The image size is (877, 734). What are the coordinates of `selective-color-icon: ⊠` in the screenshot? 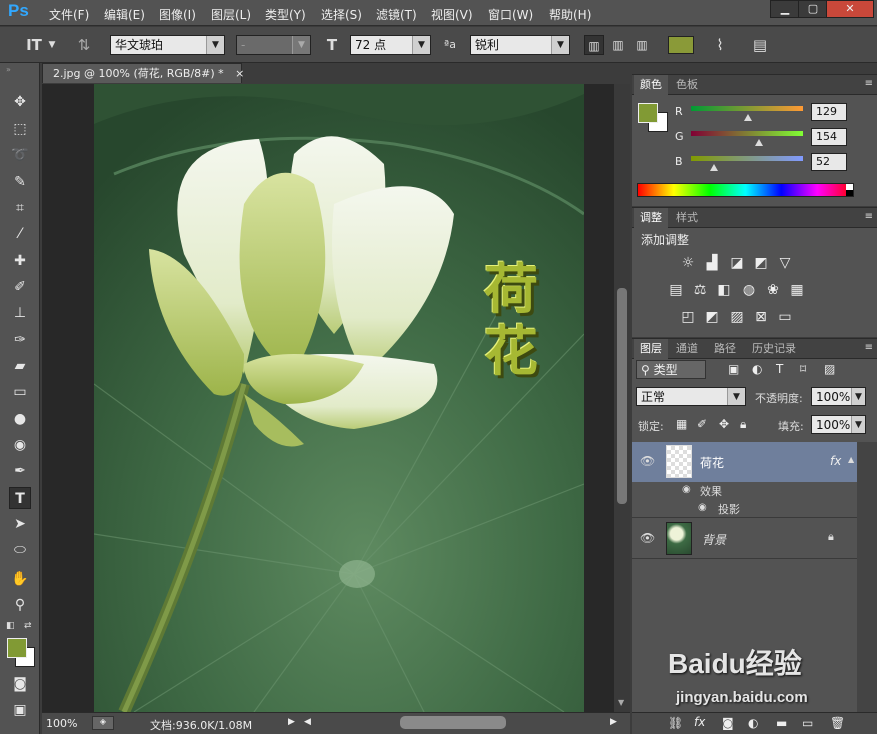 It's located at (761, 317).